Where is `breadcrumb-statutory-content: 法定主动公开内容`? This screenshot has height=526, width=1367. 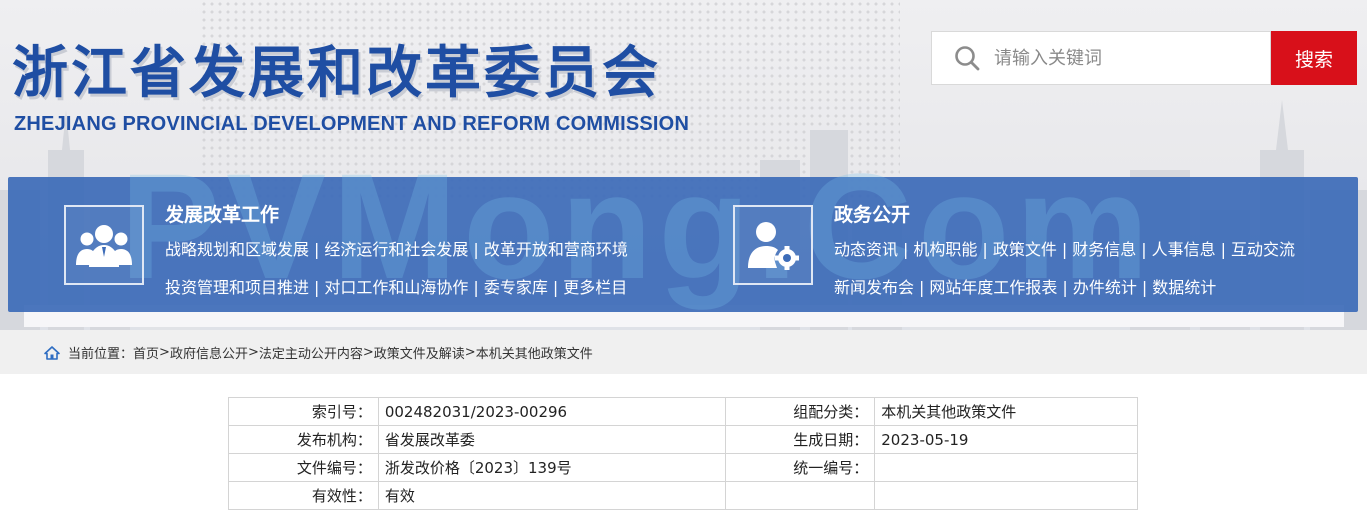
breadcrumb-statutory-content: 法定主动公开内容 is located at coordinates (311, 352).